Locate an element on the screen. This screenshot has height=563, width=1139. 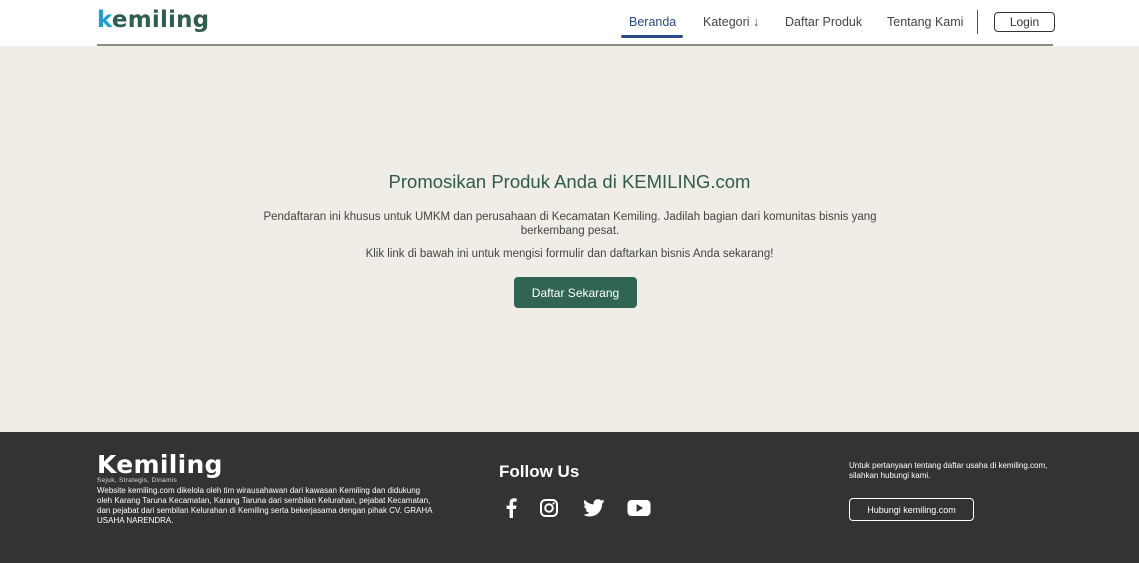
youtube-icon is located at coordinates (639, 508).